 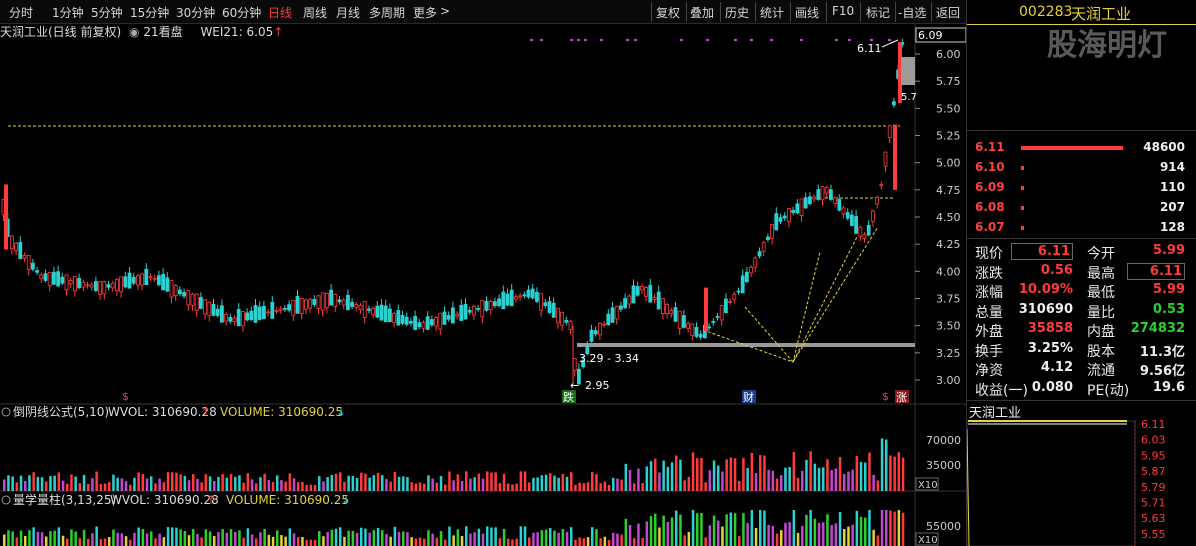 I want to click on quote-value: 3.25%, so click(x=1050, y=348).